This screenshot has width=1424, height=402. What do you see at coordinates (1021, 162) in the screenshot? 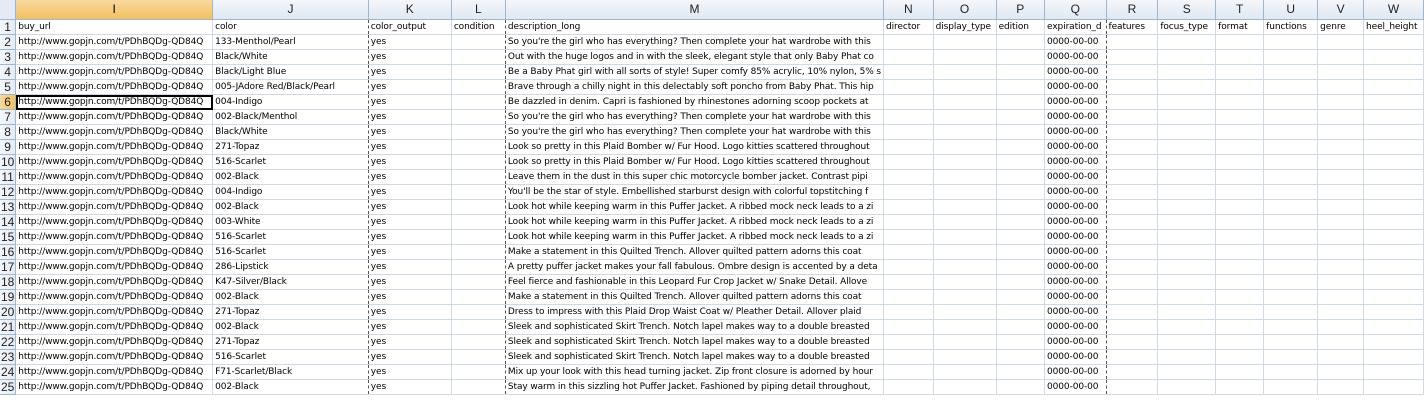
I see `cell-p10` at bounding box center [1021, 162].